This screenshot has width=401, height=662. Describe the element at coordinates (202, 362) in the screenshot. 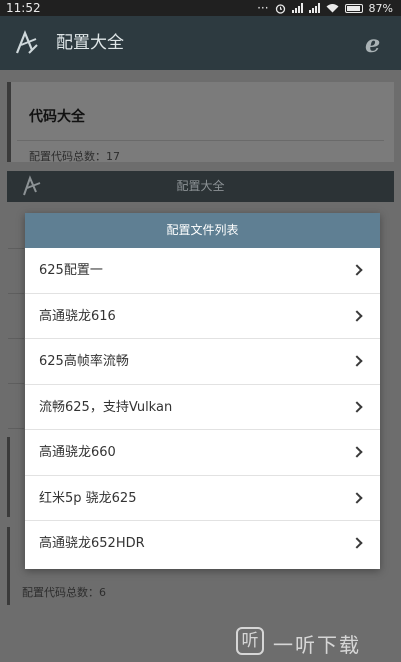

I see `config-item: 625高帧率流畅` at that location.